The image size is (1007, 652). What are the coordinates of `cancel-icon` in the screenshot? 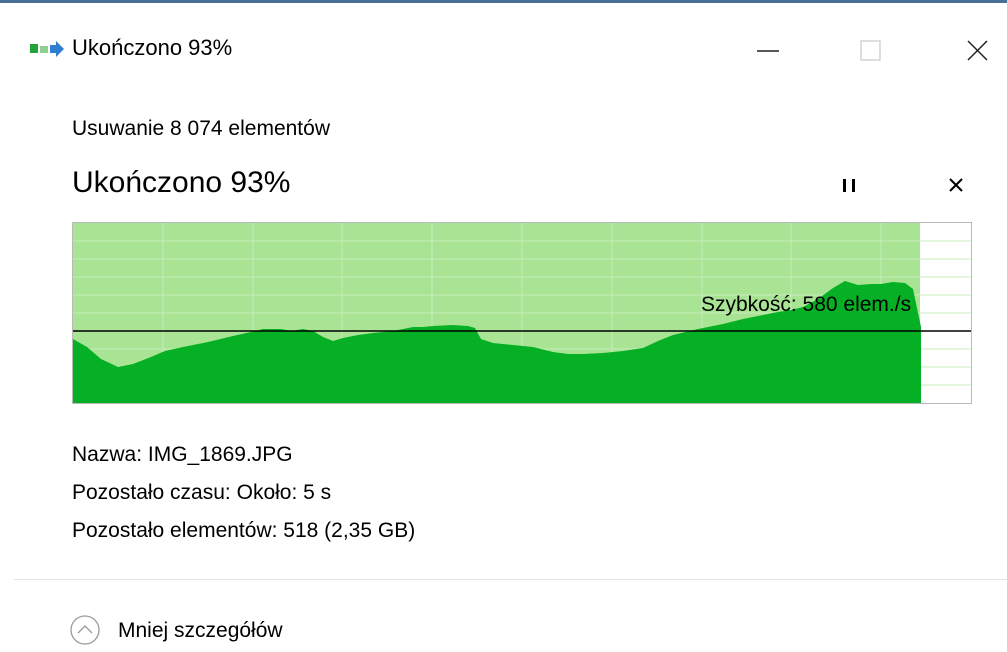 It's located at (956, 185).